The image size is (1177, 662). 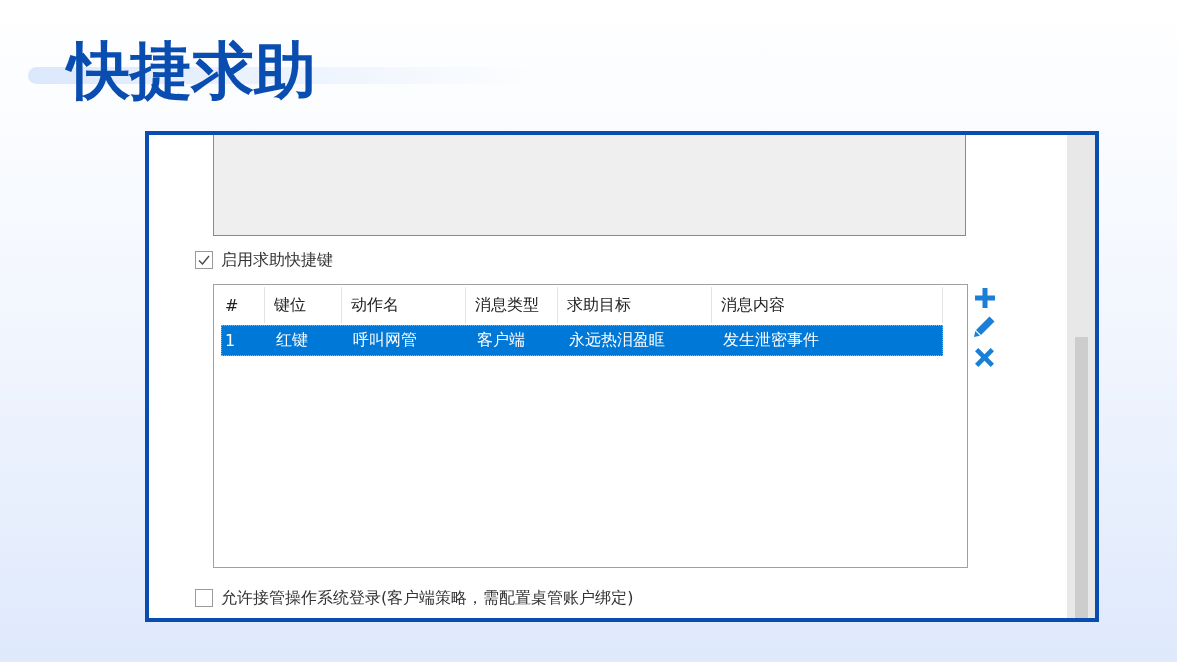 What do you see at coordinates (827, 305) in the screenshot?
I see `column-header: 消息内容` at bounding box center [827, 305].